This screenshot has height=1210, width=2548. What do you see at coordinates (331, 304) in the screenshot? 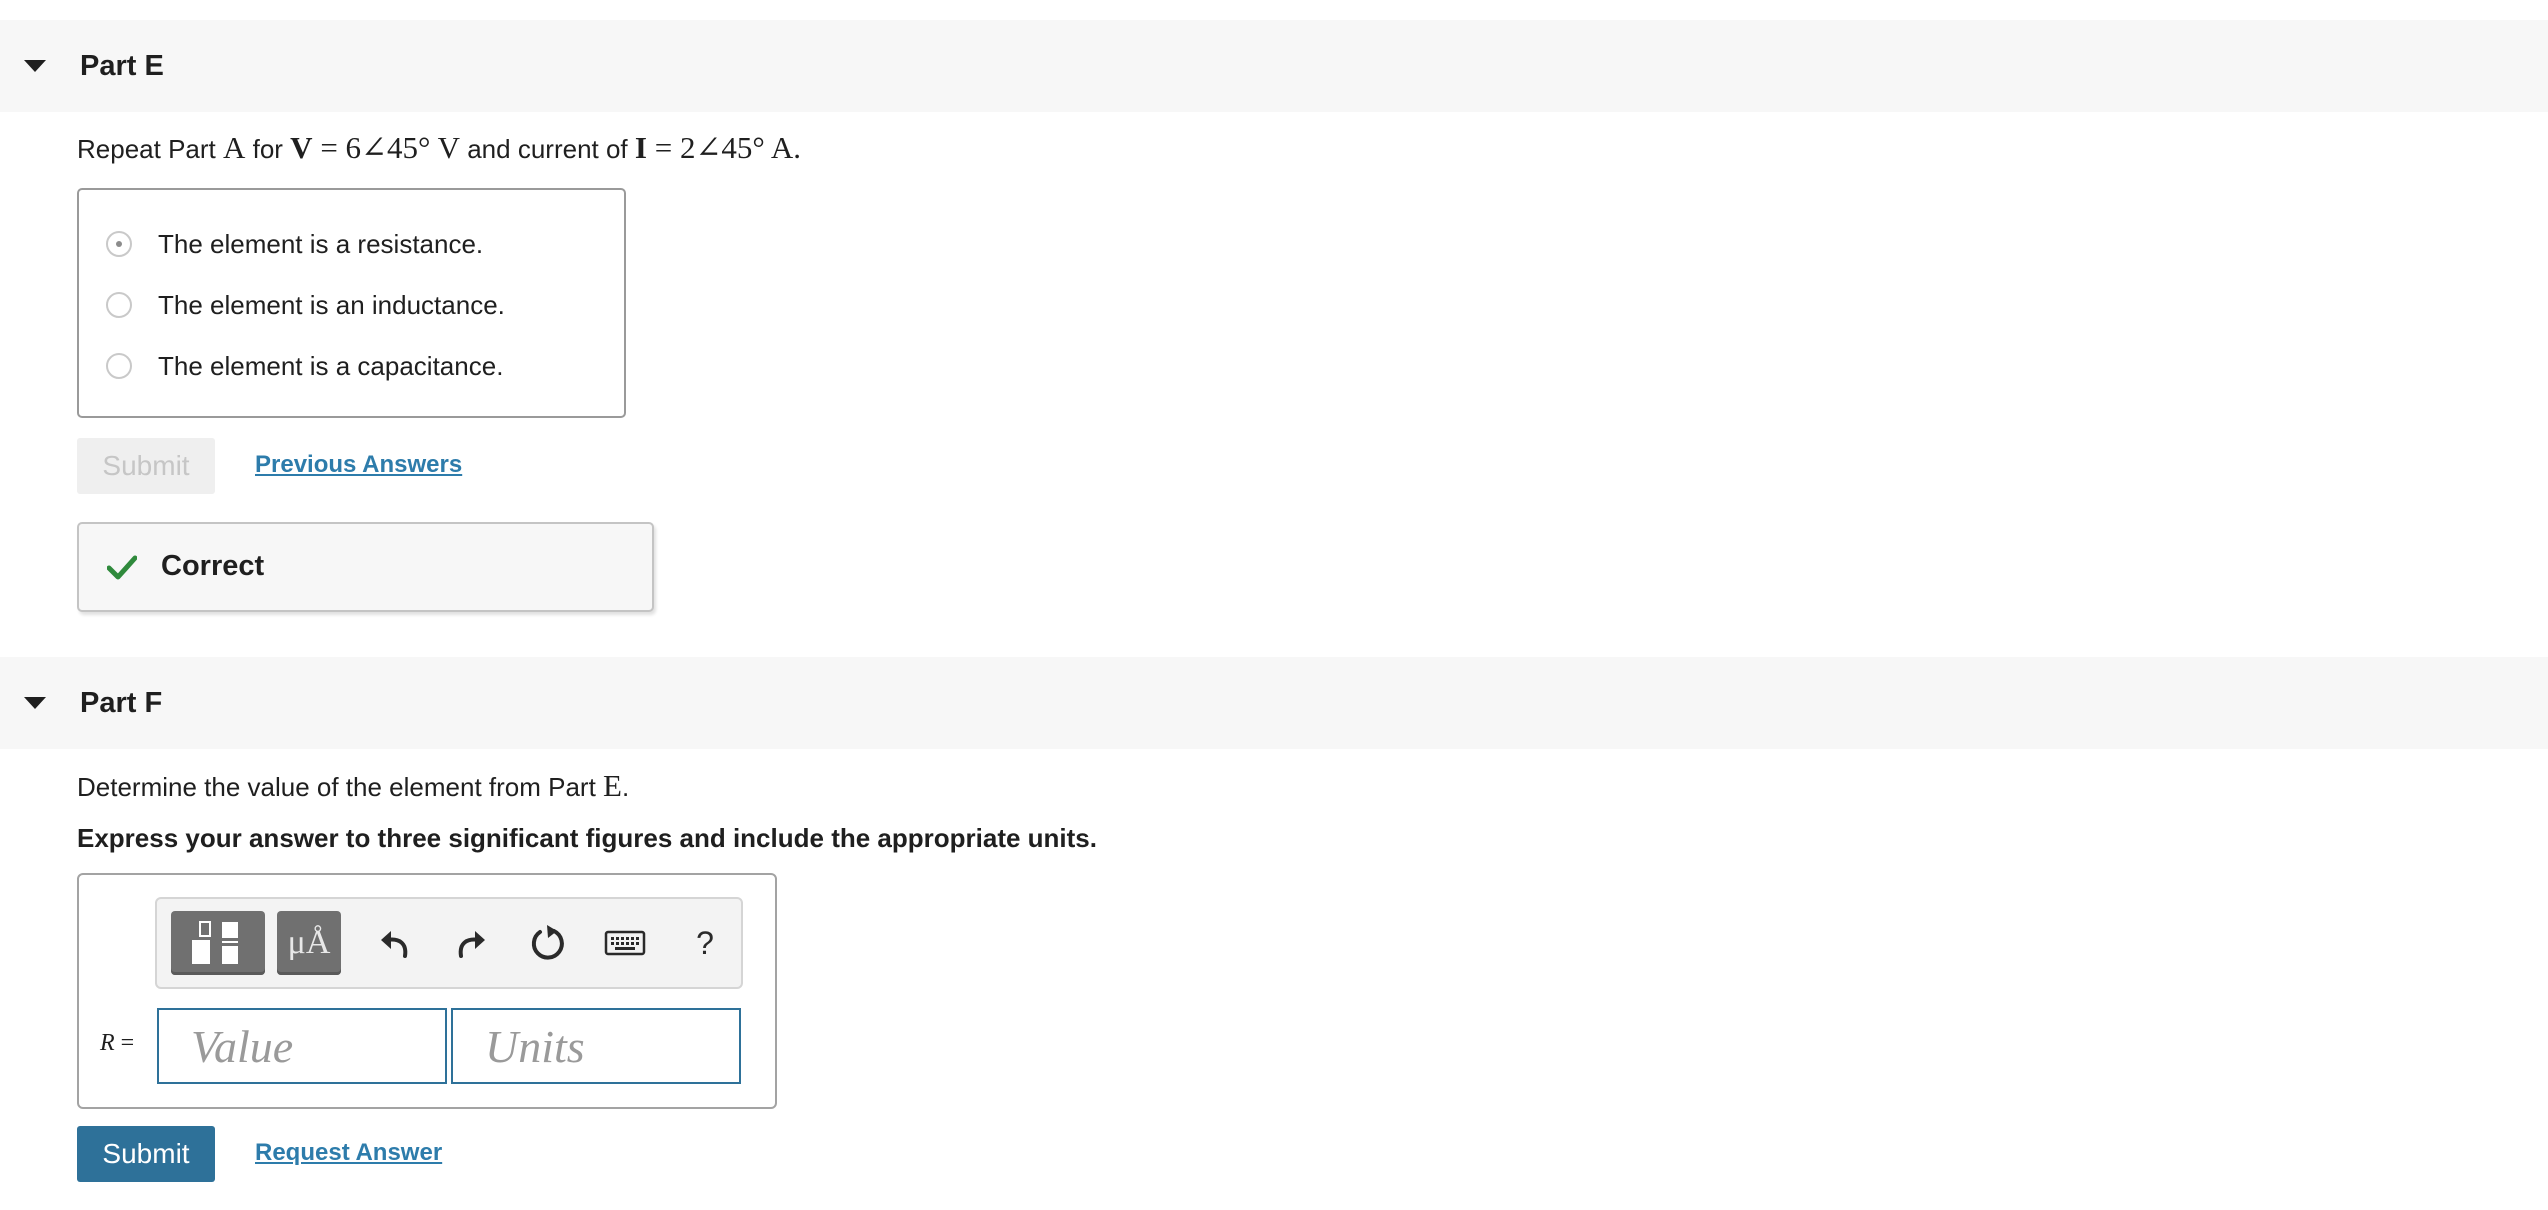
I see `choice-label: The element is an inductance.` at bounding box center [331, 304].